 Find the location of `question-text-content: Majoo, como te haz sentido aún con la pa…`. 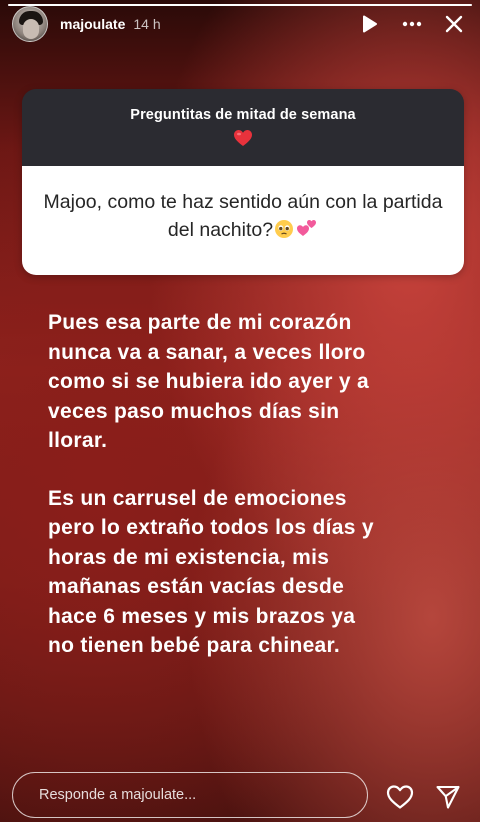

question-text-content: Majoo, como te haz sentido aún con la pa… is located at coordinates (243, 216).